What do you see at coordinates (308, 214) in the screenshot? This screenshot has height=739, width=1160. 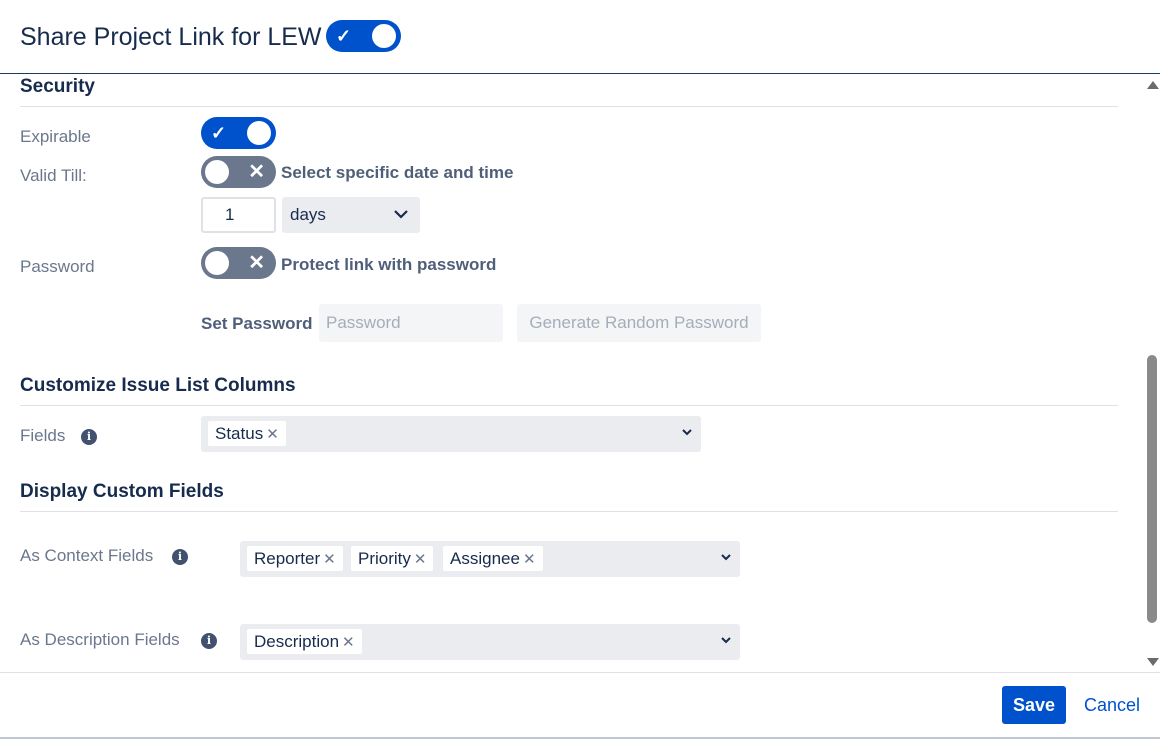 I see `valid-till-unit-value: days` at bounding box center [308, 214].